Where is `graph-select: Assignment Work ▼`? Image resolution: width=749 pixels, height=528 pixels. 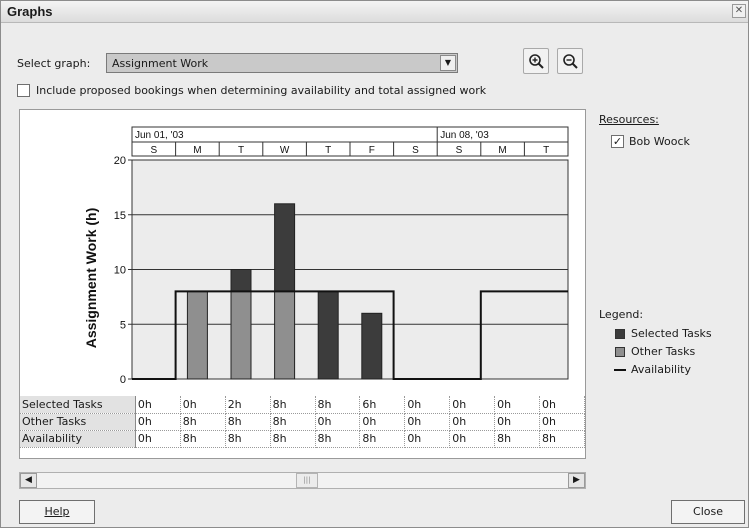
graph-select: Assignment Work ▼ is located at coordinates (282, 63).